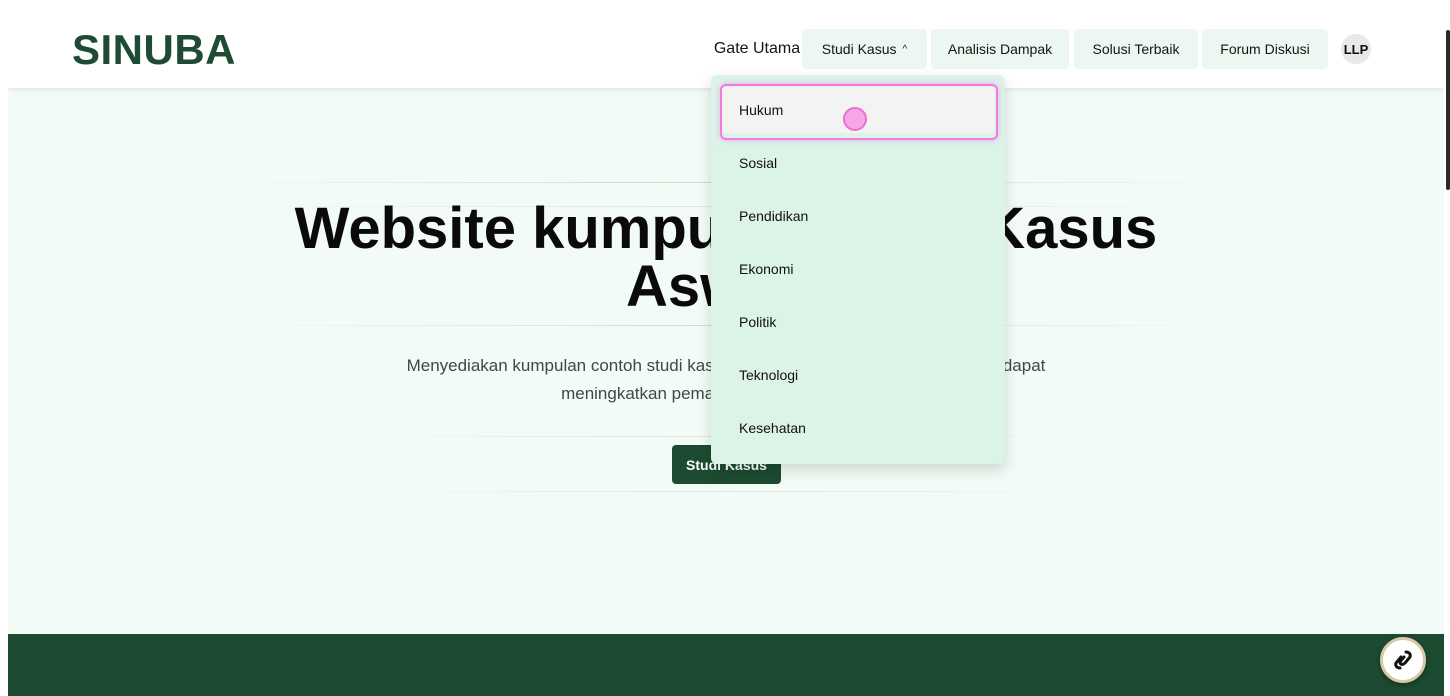 The height and width of the screenshot is (696, 1450). Describe the element at coordinates (858, 428) in the screenshot. I see `dropdown-item-kesehatan: Kesehatan` at that location.